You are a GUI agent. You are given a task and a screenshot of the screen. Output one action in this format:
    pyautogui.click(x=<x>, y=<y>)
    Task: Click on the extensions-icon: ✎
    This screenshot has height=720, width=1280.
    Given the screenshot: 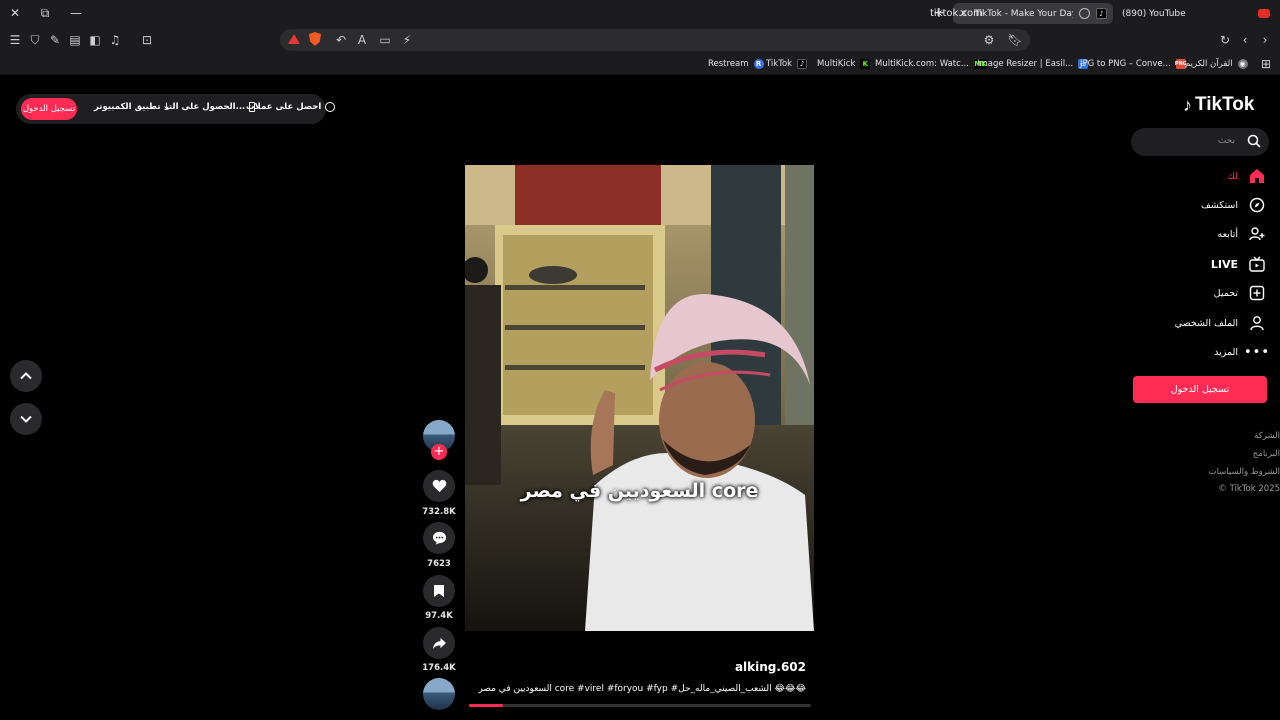 What is the action you would take?
    pyautogui.click(x=55, y=40)
    